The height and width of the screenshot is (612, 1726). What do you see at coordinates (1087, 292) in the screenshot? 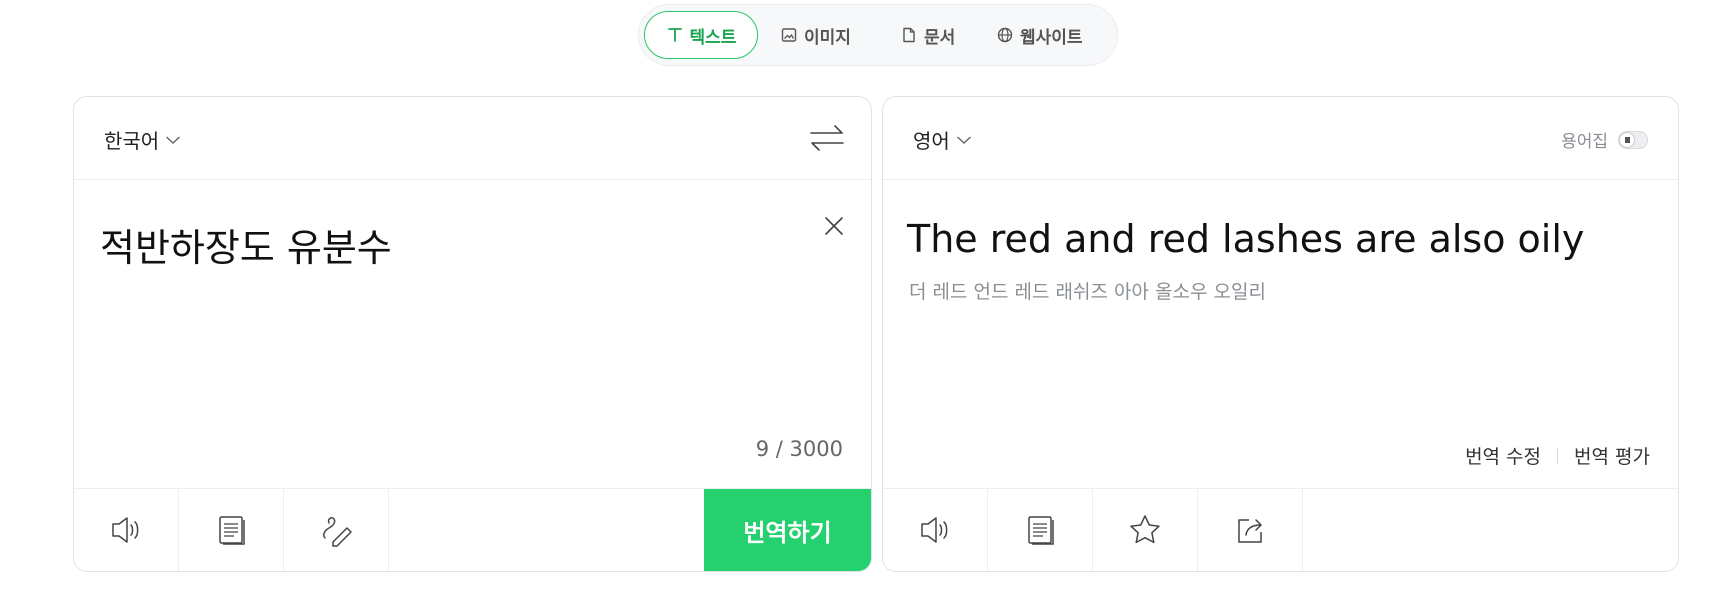
I see `pronunciation-text: 더 레드 언드 레드 래쉬즈 아아 올소우 오일리` at bounding box center [1087, 292].